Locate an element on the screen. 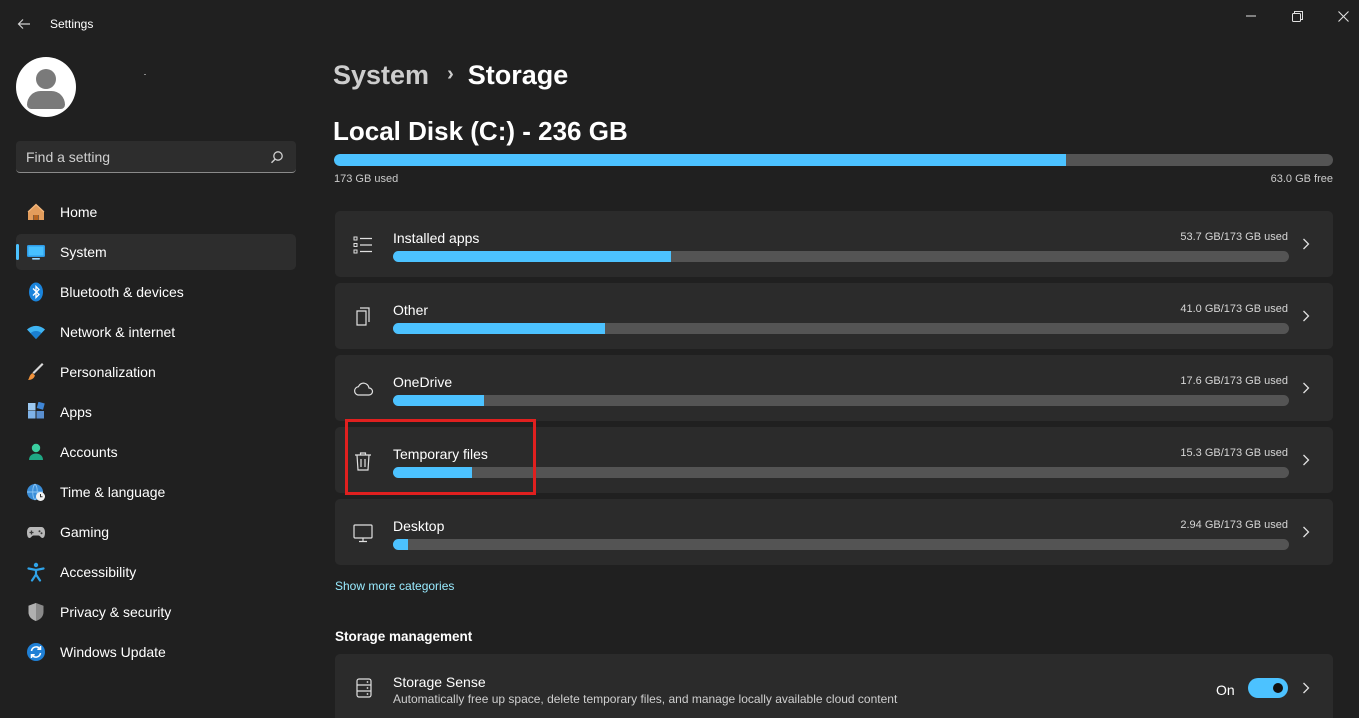  sidebar-item-network: Network & internet is located at coordinates (156, 332).